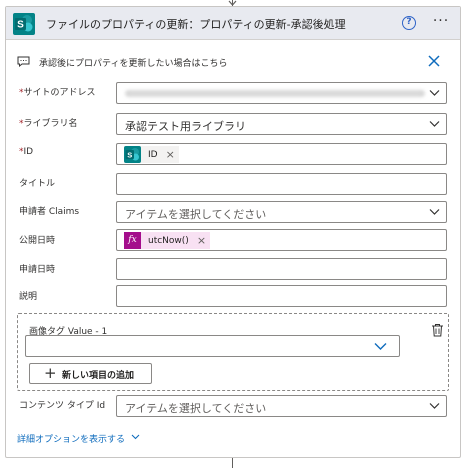 The image size is (466, 468). What do you see at coordinates (275, 93) in the screenshot?
I see `site-address-value-redacted` at bounding box center [275, 93].